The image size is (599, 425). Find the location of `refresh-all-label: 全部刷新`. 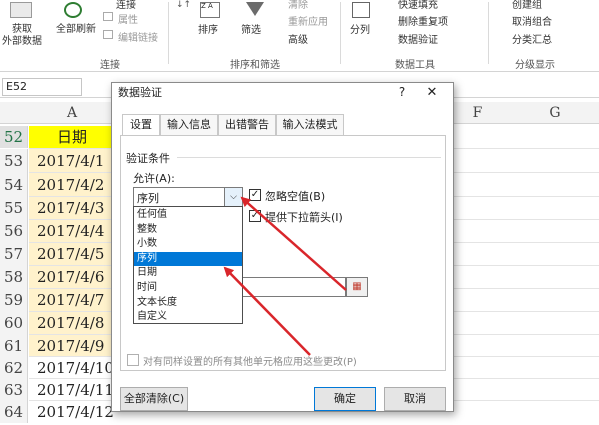

refresh-all-label: 全部刷新 is located at coordinates (76, 27).